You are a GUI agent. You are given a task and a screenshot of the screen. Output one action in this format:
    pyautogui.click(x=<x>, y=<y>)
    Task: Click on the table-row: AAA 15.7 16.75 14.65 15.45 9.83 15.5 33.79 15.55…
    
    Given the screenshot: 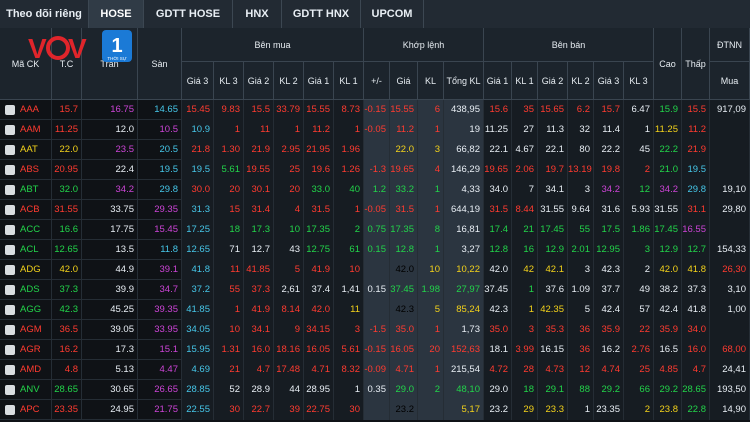 What is the action you would take?
    pyautogui.click(x=375, y=110)
    